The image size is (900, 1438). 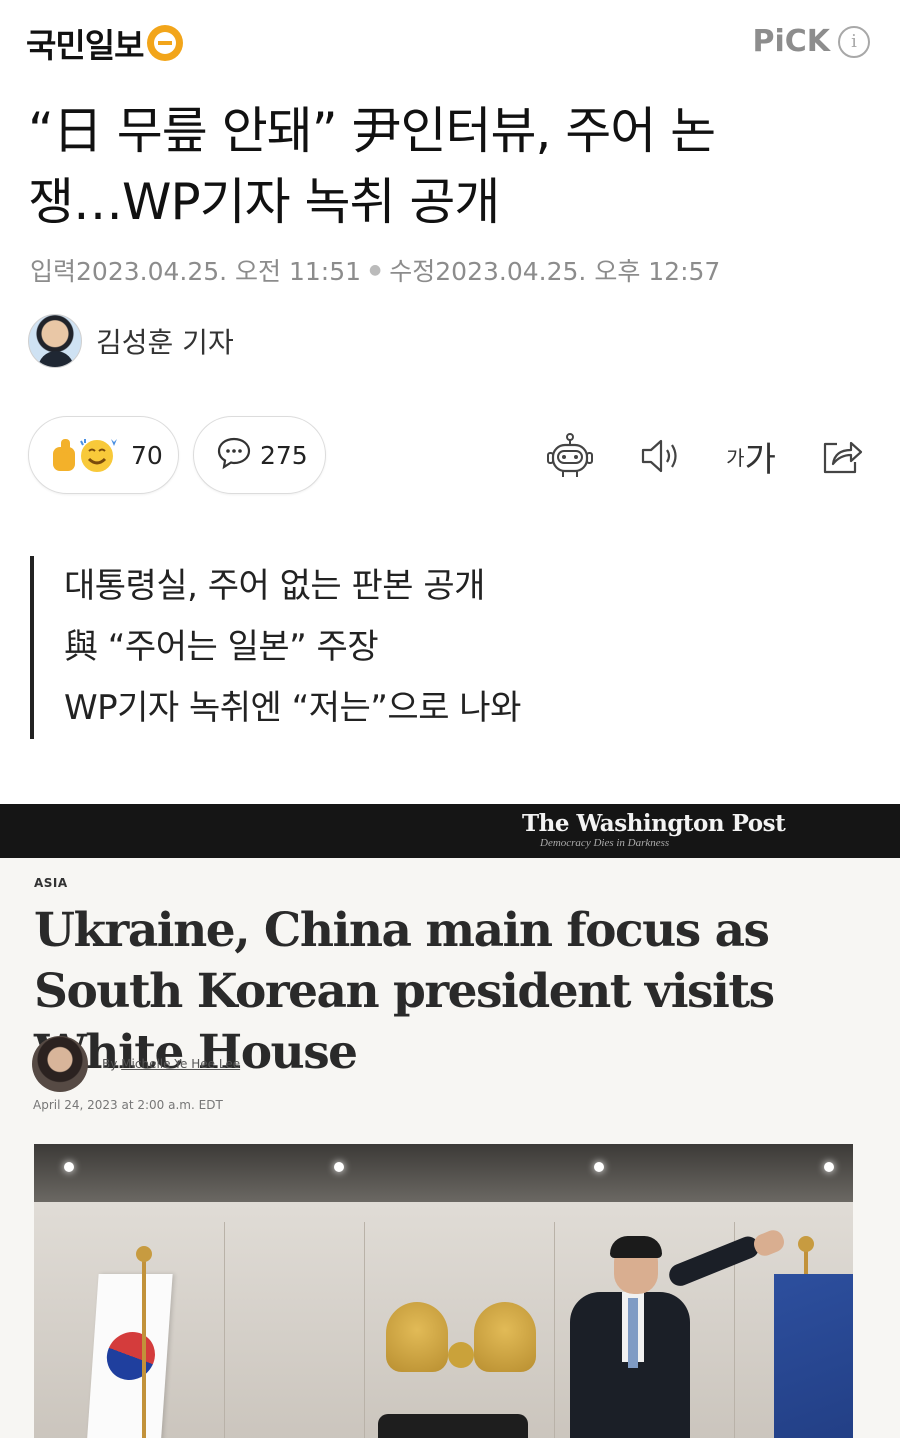 What do you see at coordinates (605, 843) in the screenshot?
I see `wp-tagline: Democracy Dies in Darkness` at bounding box center [605, 843].